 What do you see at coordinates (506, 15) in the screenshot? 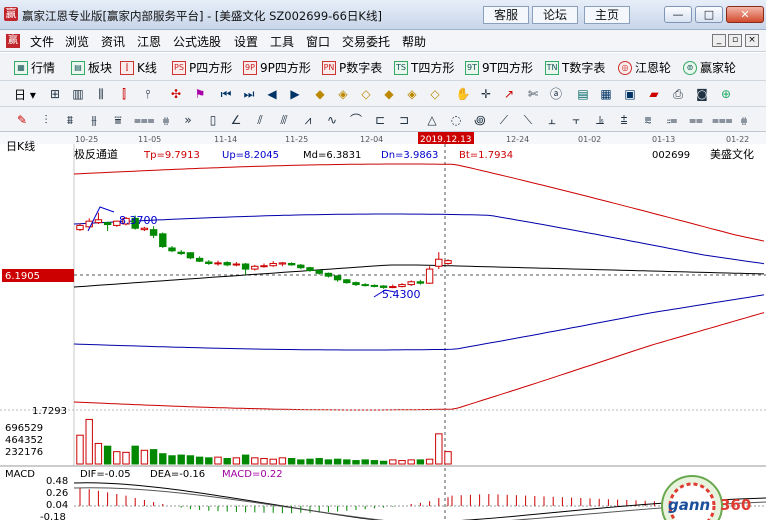
I see `service-link: 客服` at bounding box center [506, 15].